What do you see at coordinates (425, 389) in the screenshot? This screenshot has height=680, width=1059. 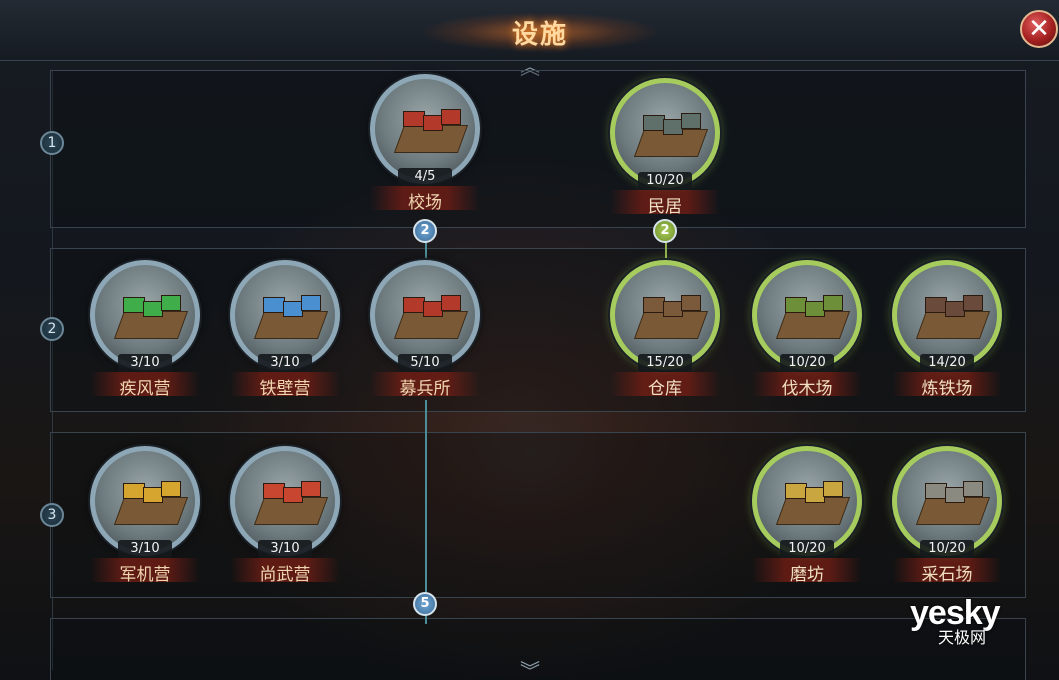 I see `facility-name: 募兵所` at bounding box center [425, 389].